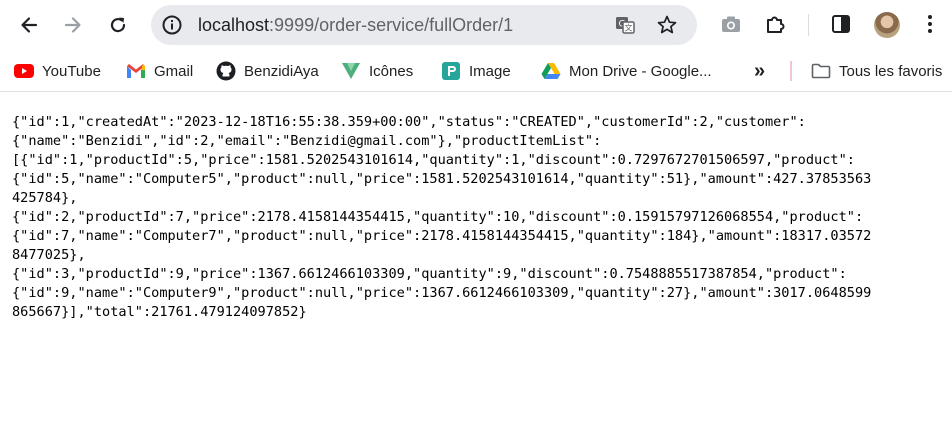 This screenshot has height=431, width=952. Describe the element at coordinates (172, 25) in the screenshot. I see `site-info-icon` at that location.